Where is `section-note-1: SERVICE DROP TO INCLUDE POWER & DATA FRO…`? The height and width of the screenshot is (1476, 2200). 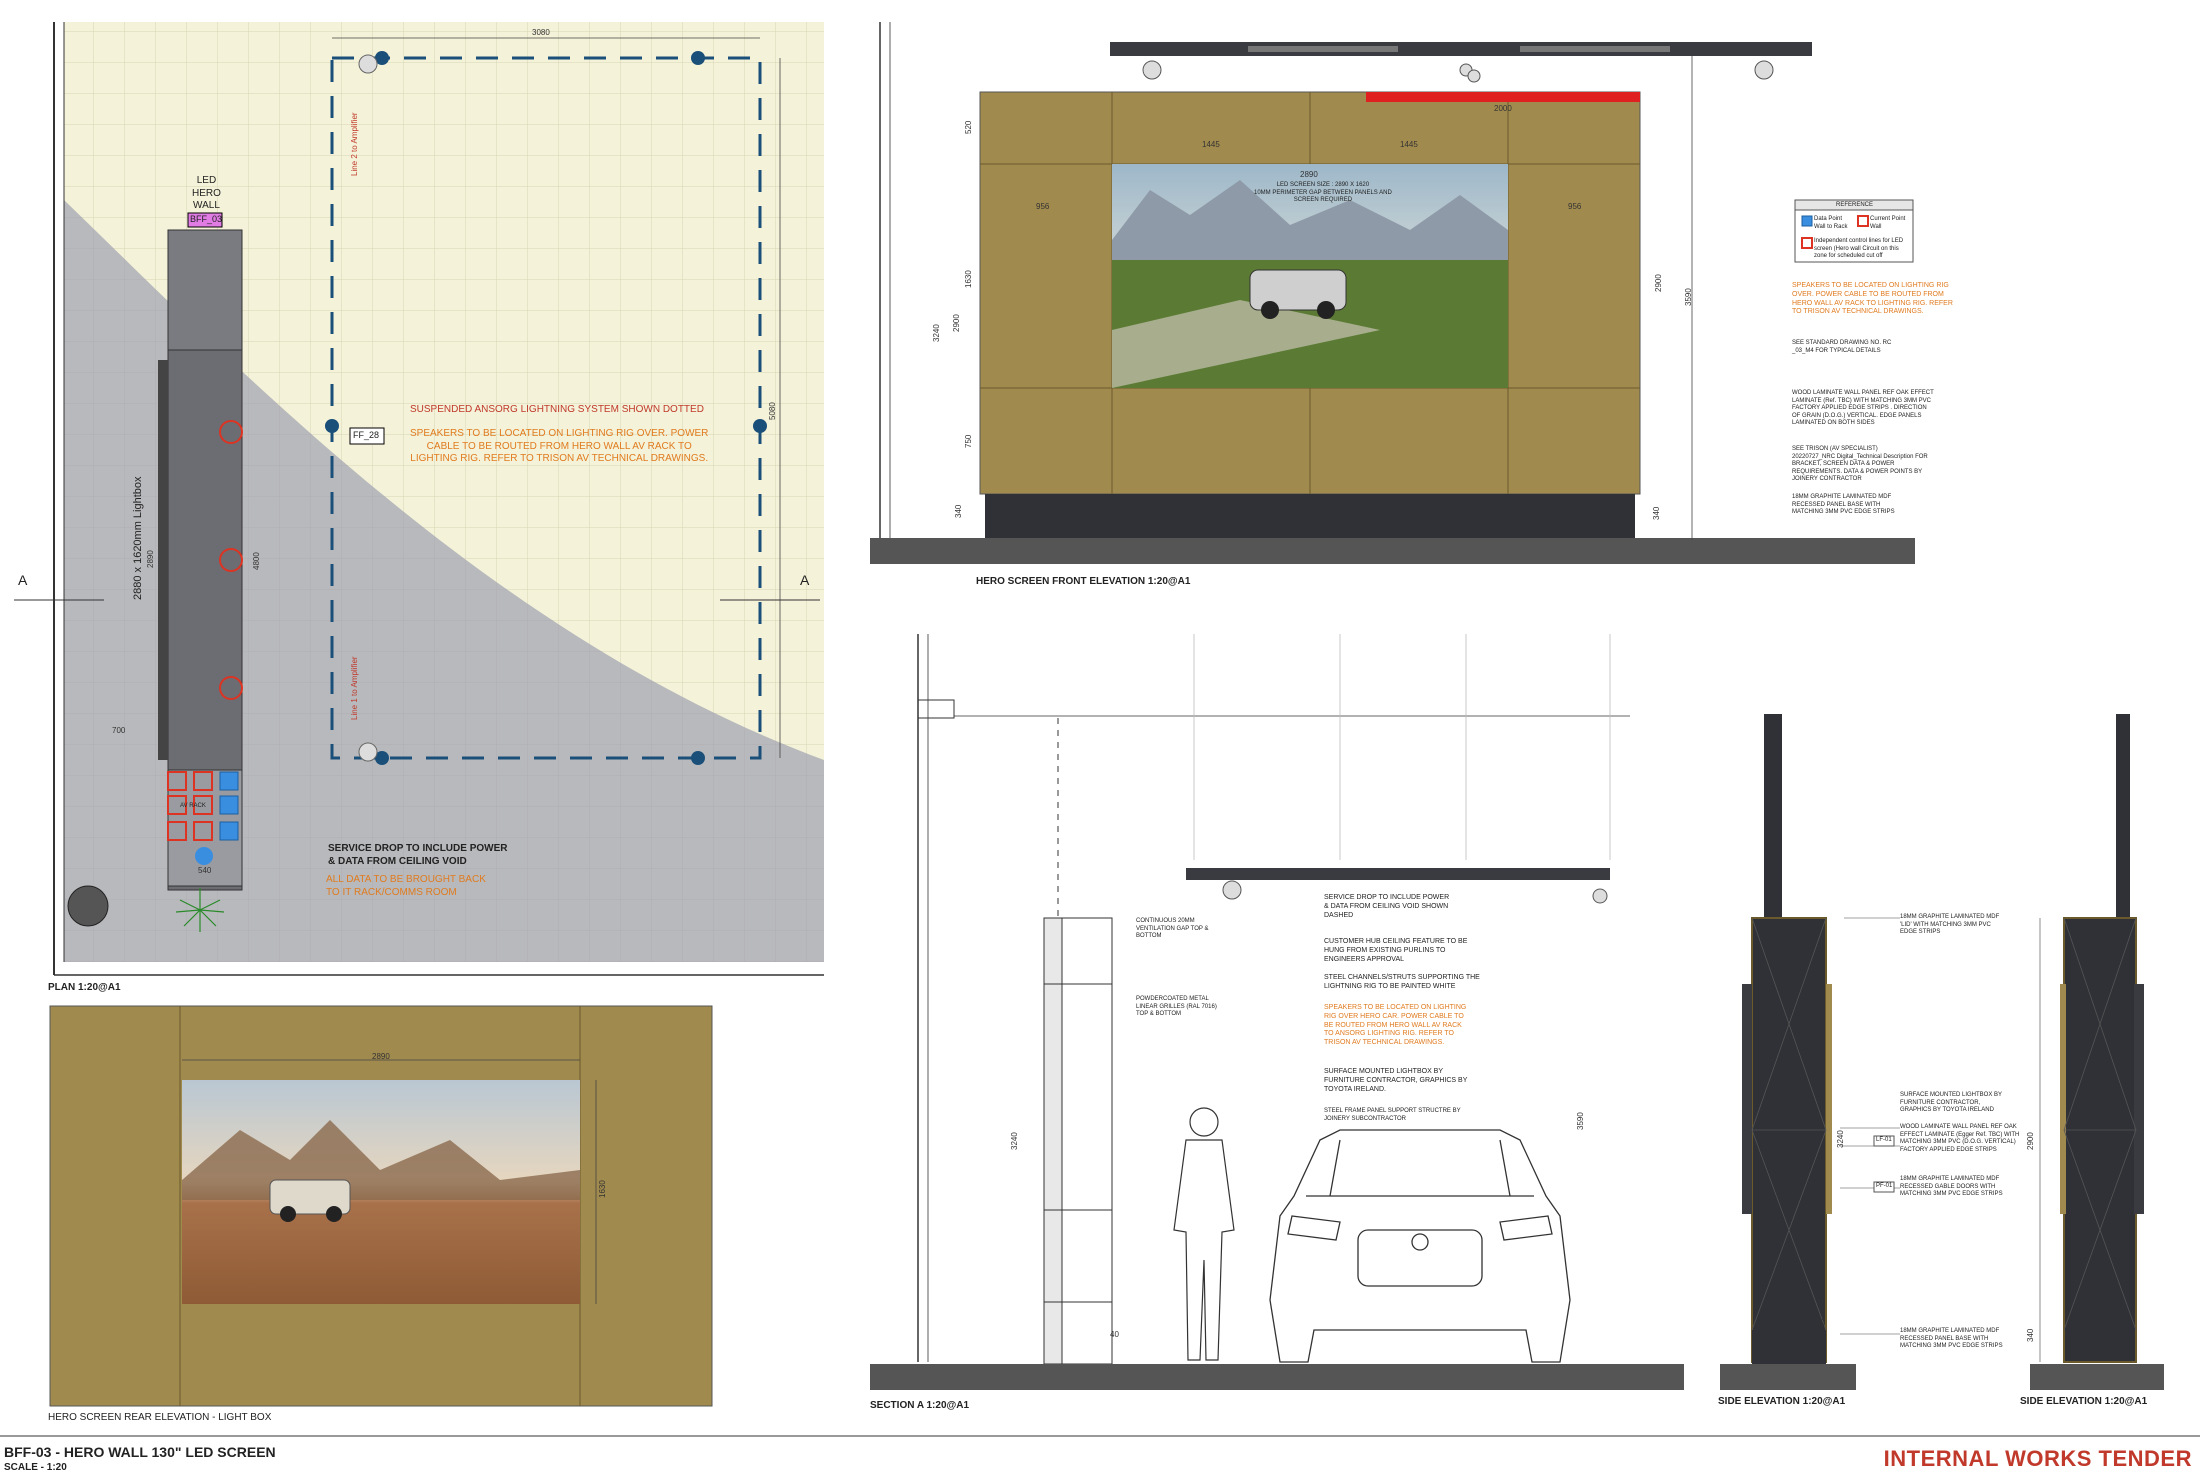
section-note-1: SERVICE DROP TO INCLUDE POWER & DATA FRO… is located at coordinates (1387, 906).